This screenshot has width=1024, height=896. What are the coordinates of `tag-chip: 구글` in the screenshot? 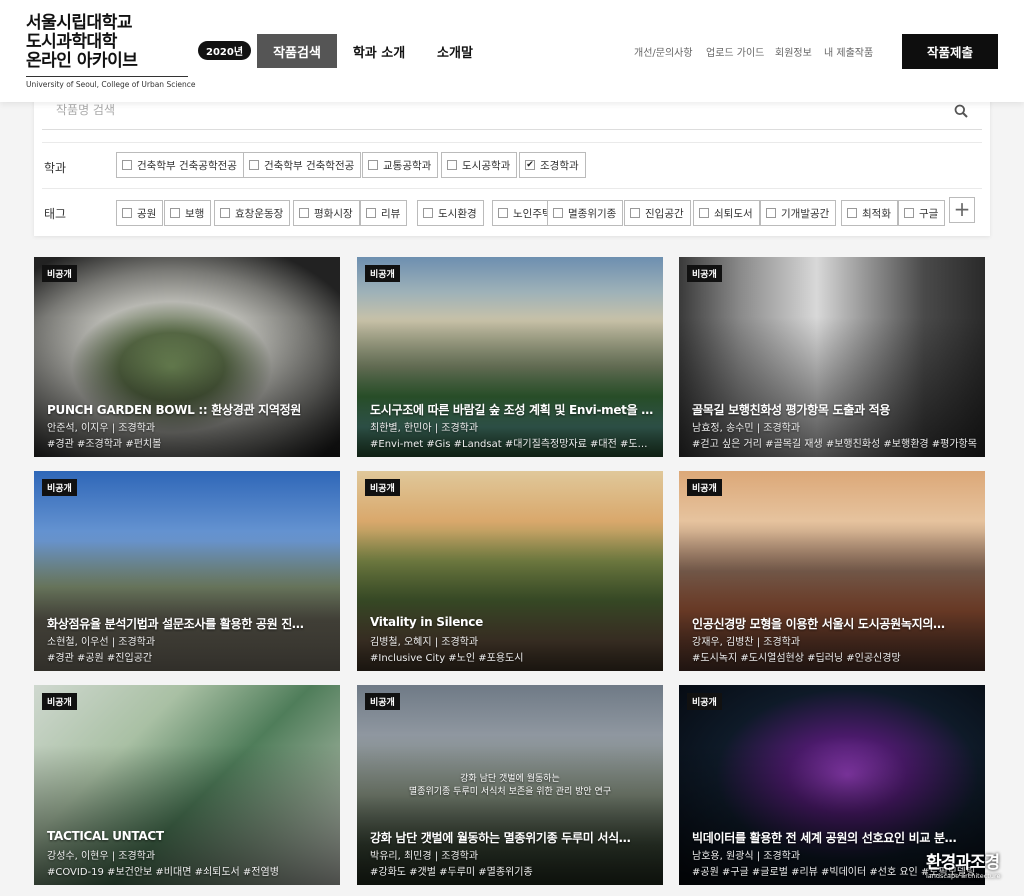 It's located at (922, 213).